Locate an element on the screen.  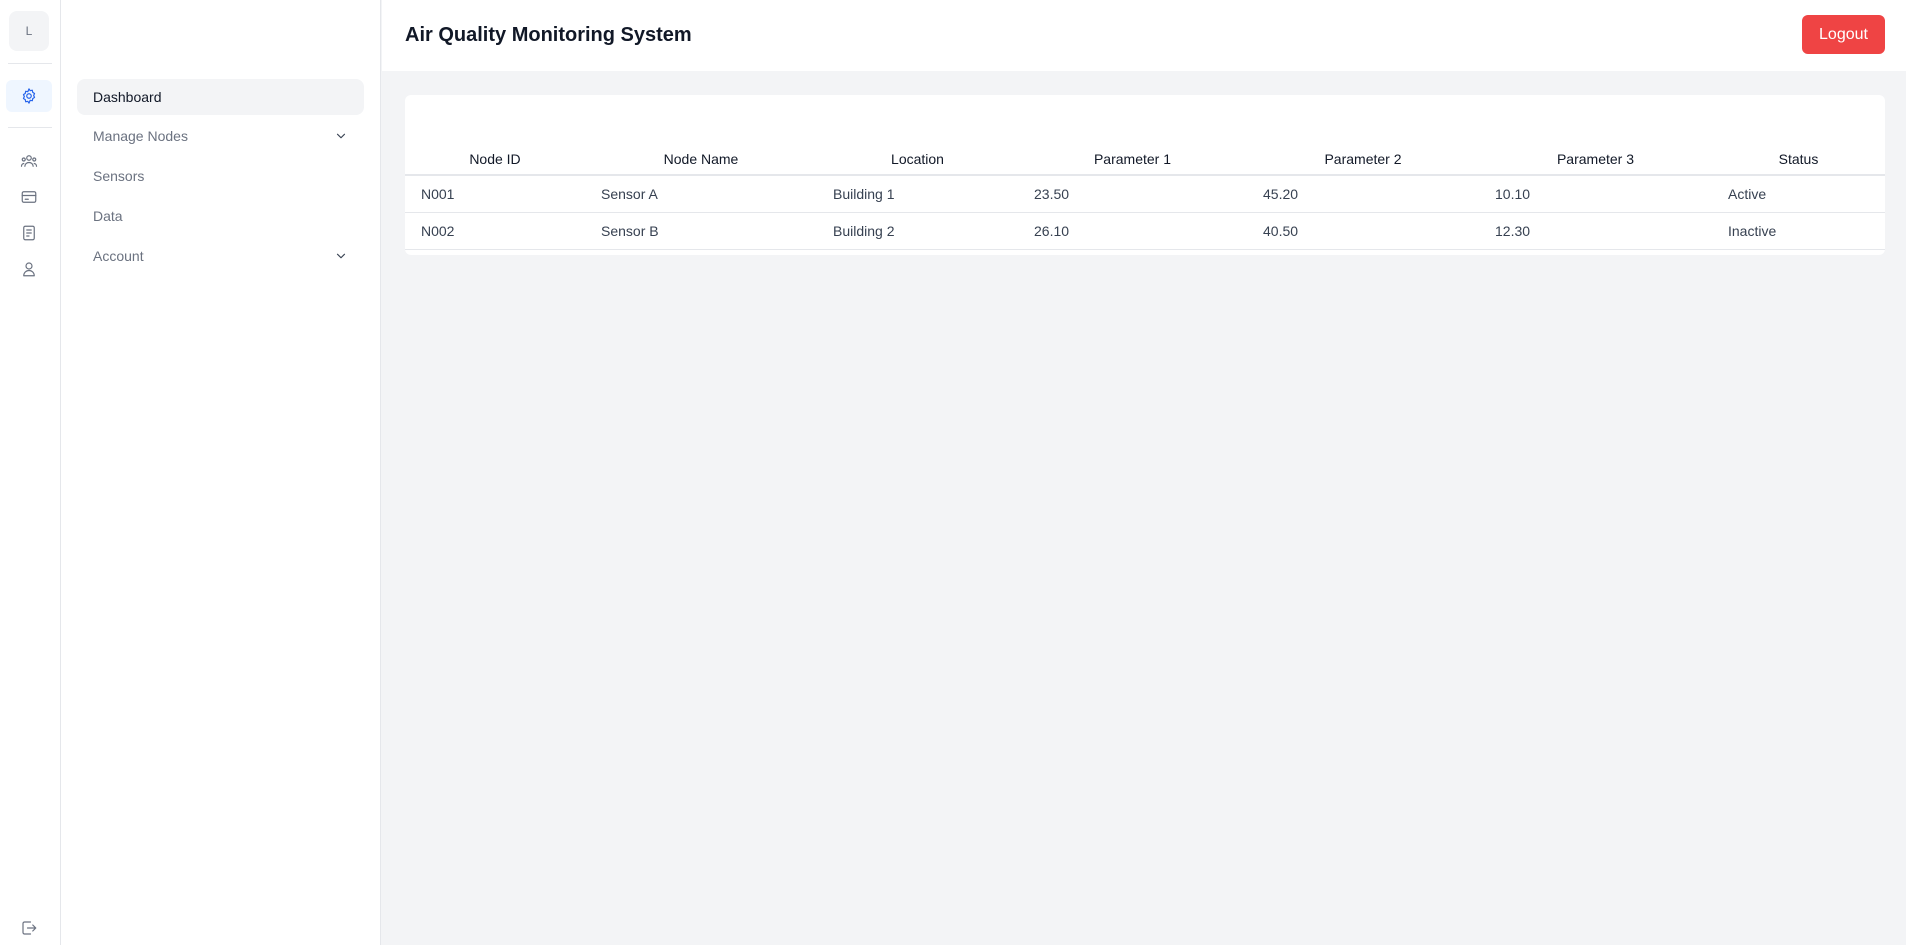
sidebar-item-dashboard: Dashboard is located at coordinates (220, 97).